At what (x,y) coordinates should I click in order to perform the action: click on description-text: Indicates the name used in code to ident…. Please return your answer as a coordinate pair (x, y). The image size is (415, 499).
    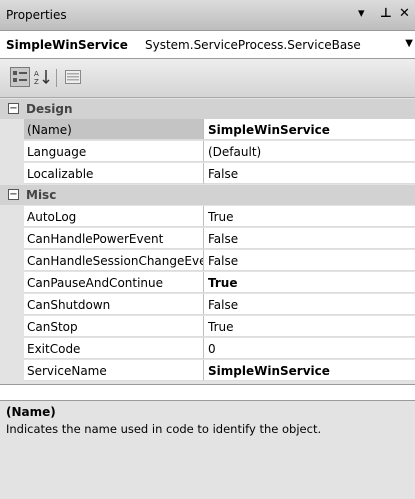
    Looking at the image, I should click on (164, 429).